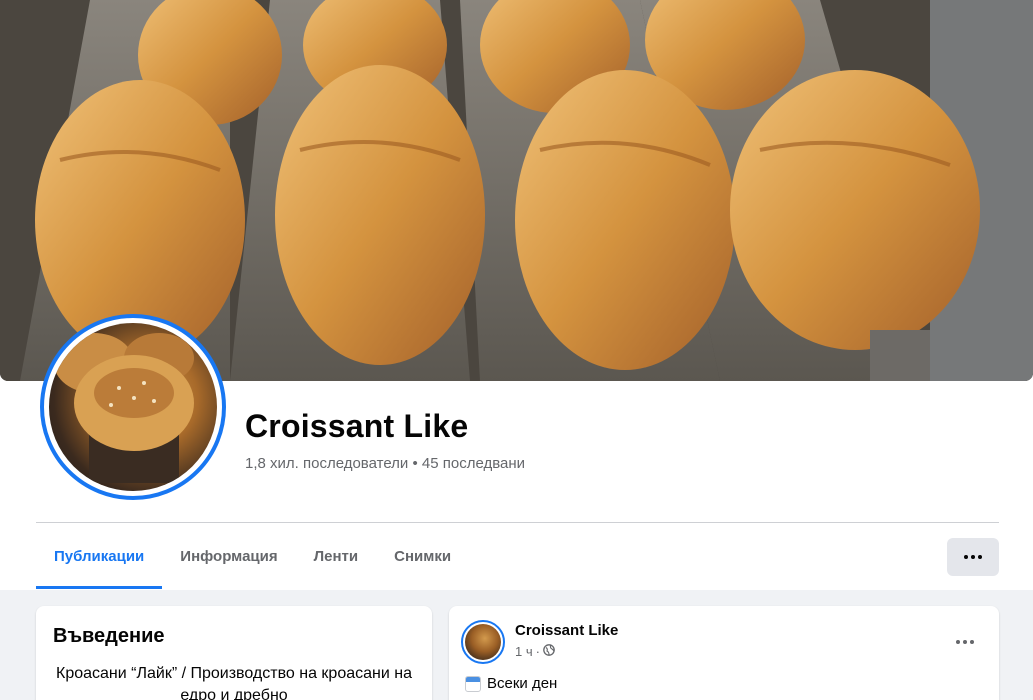 Image resolution: width=1033 pixels, height=700 pixels. Describe the element at coordinates (724, 653) in the screenshot. I see `post-card: Croissant Like 1 ч · Всеки ден` at that location.